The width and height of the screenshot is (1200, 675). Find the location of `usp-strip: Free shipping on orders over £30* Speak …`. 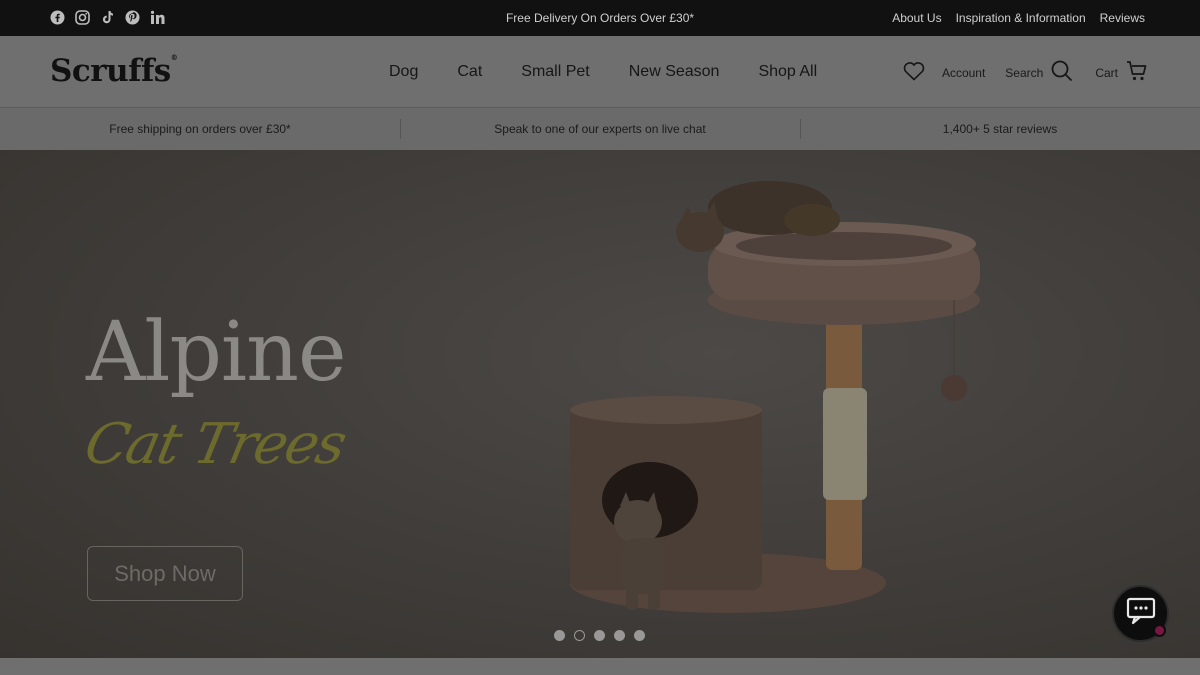

usp-strip: Free shipping on orders over £30* Speak … is located at coordinates (600, 129).